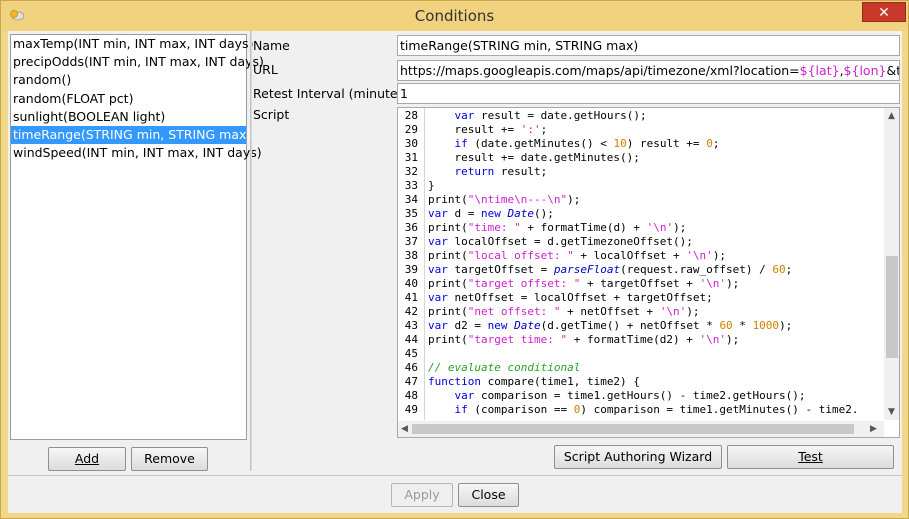 The height and width of the screenshot is (519, 909). I want to click on add-button-label: Add, so click(87, 458).